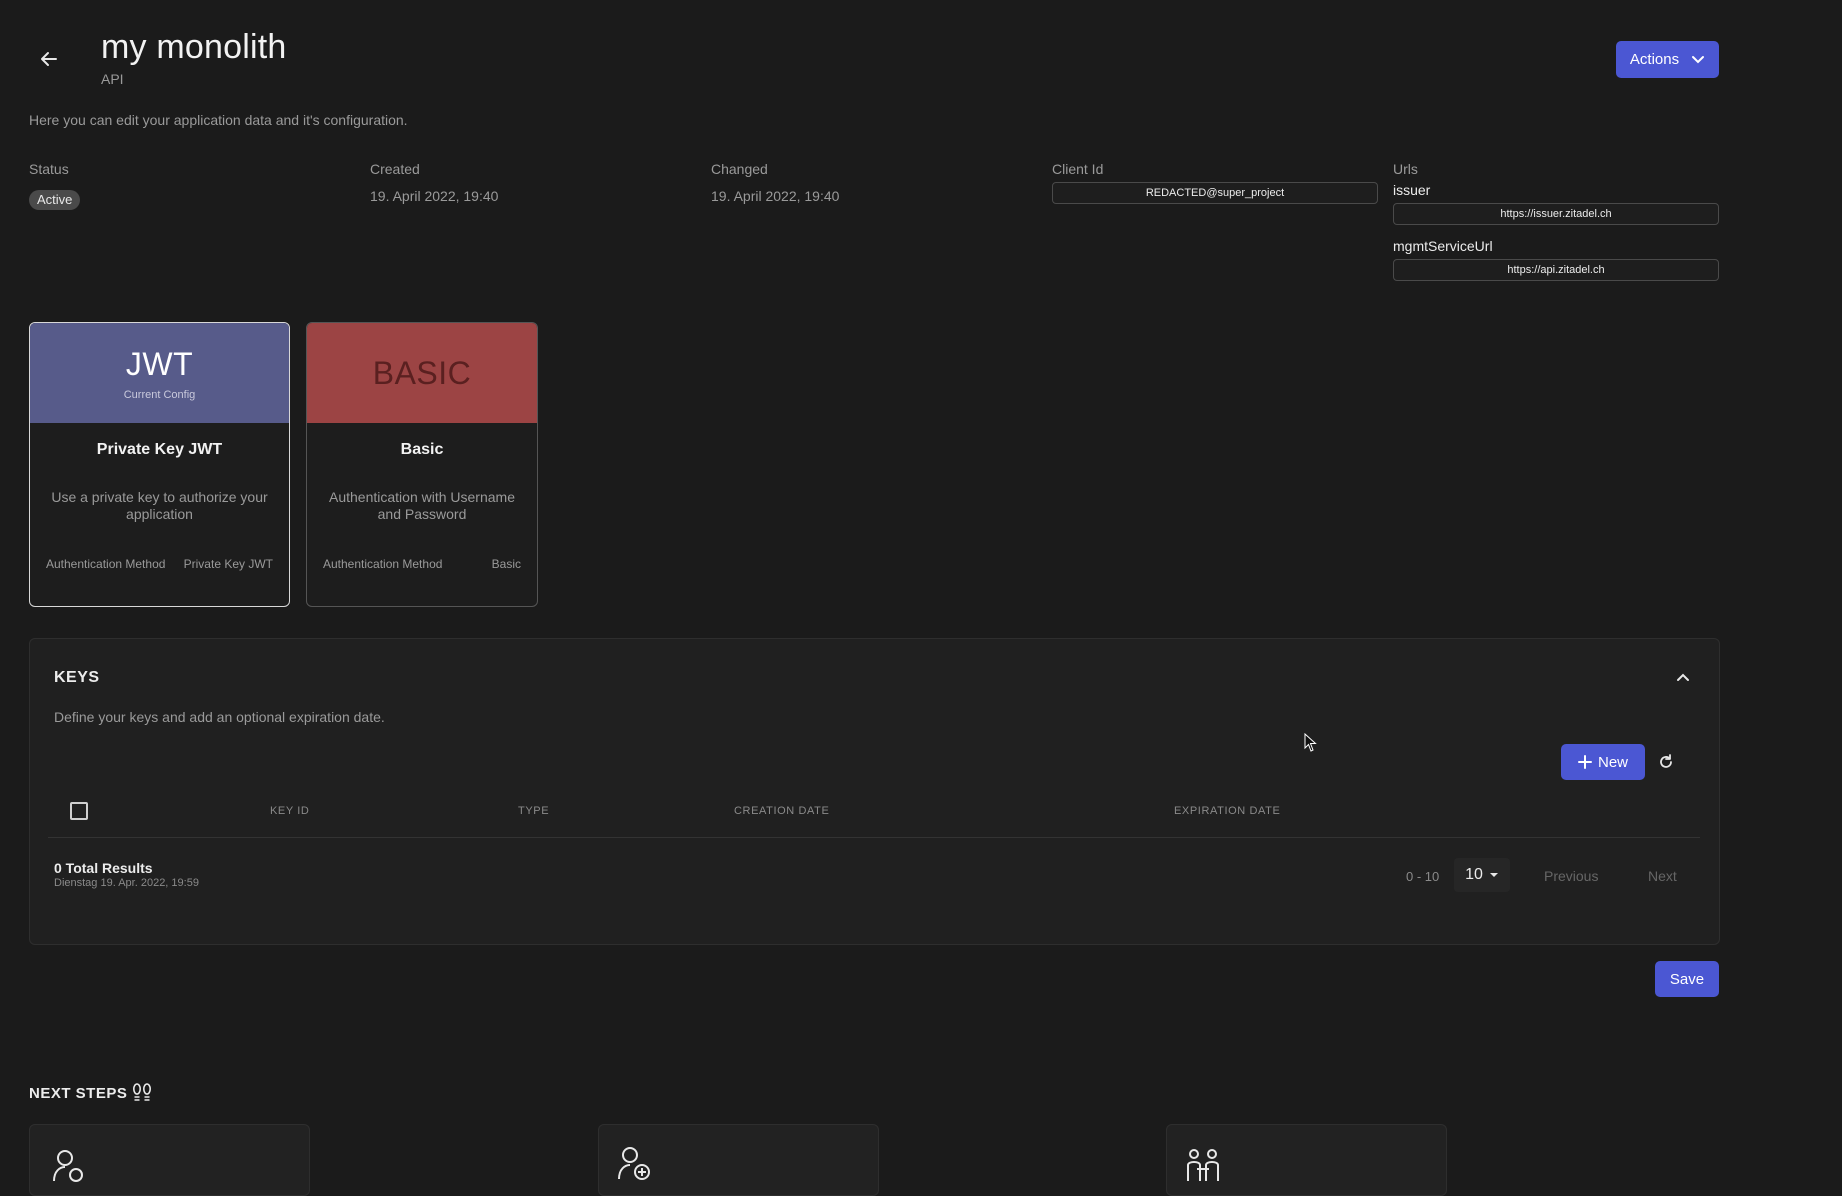  I want to click on previous-page-button: Previous, so click(1571, 876).